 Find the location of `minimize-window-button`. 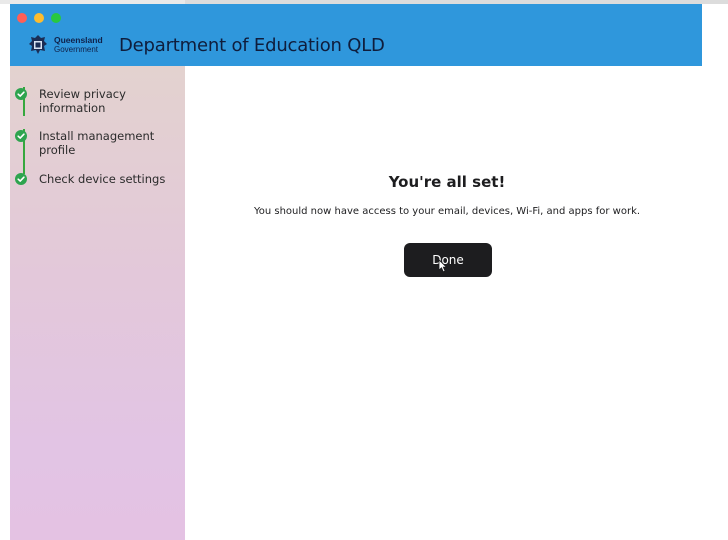

minimize-window-button is located at coordinates (39, 18).